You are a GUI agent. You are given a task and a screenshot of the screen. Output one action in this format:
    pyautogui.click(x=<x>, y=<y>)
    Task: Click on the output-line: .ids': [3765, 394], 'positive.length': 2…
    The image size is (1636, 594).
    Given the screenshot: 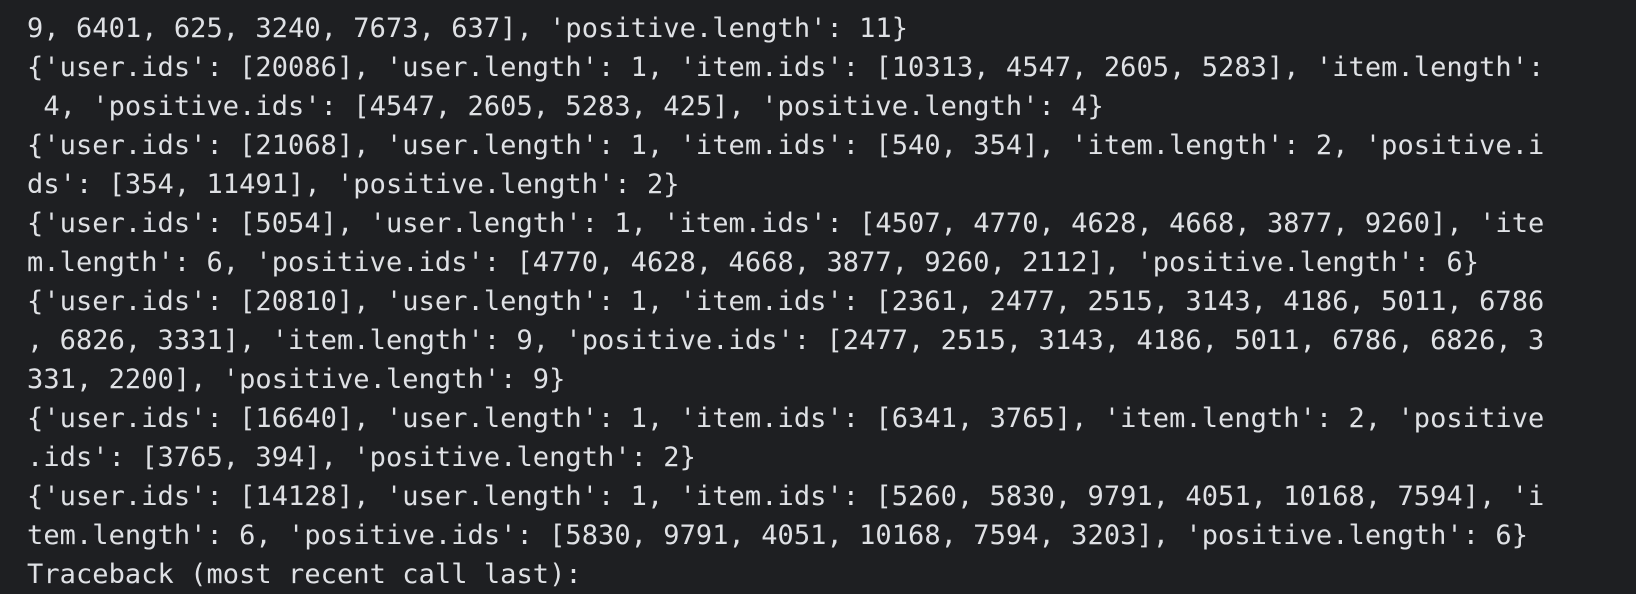 What is the action you would take?
    pyautogui.click(x=361, y=457)
    